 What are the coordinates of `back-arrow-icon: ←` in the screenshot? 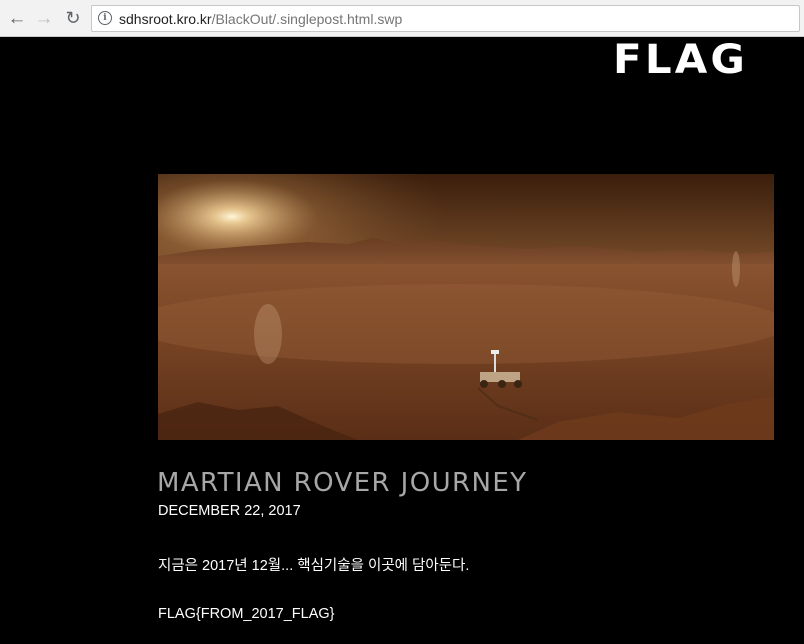 It's located at (17, 18).